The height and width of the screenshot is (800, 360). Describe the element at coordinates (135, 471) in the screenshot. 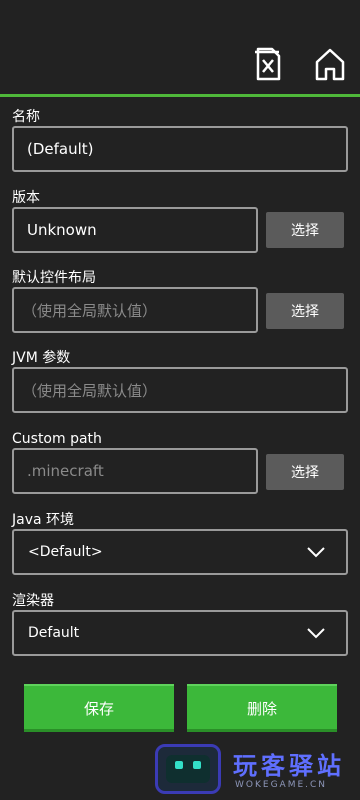

I see `custom-path-input: .minecraft` at that location.